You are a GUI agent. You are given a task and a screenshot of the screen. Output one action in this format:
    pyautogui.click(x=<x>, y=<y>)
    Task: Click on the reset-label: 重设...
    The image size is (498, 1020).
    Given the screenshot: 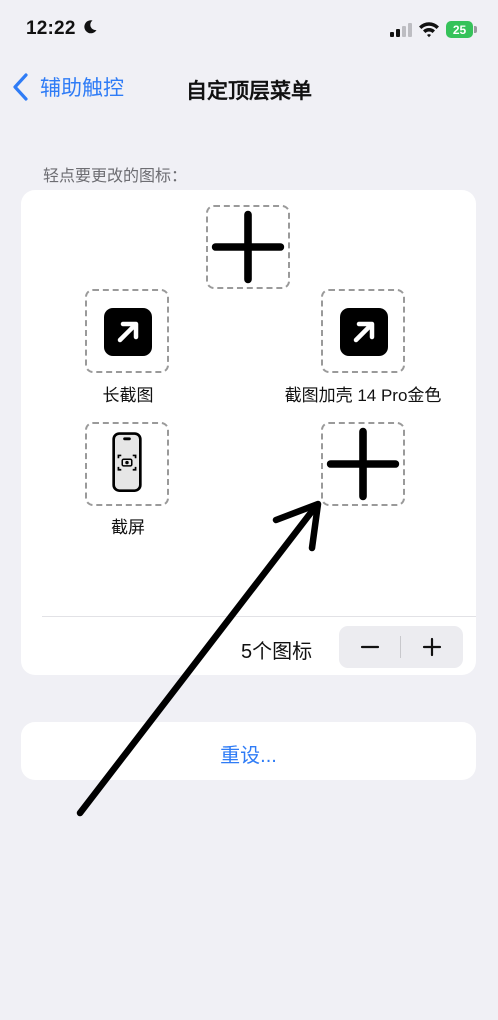 What is the action you would take?
    pyautogui.click(x=248, y=756)
    